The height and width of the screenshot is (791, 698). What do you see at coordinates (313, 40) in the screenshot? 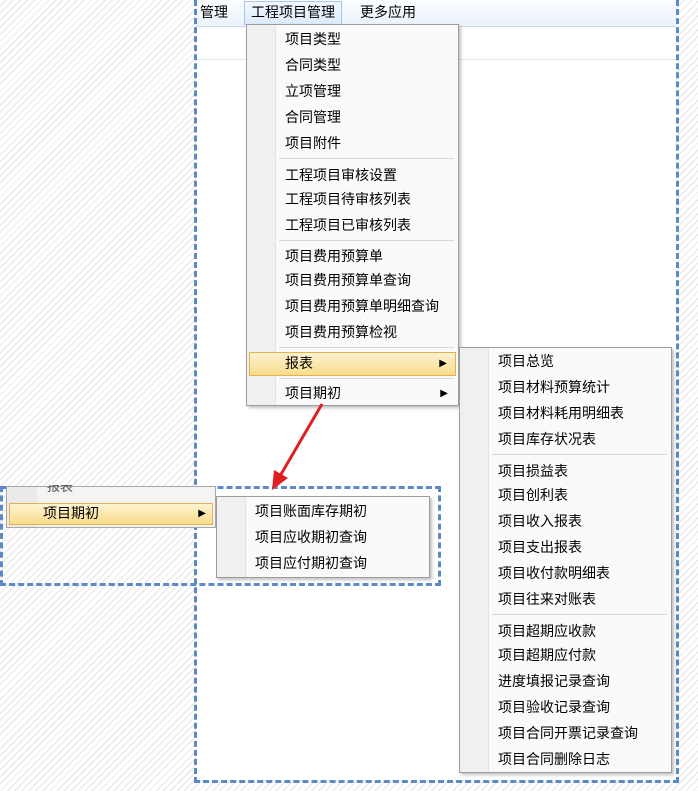
I see `menu-item-label: 项目类型` at bounding box center [313, 40].